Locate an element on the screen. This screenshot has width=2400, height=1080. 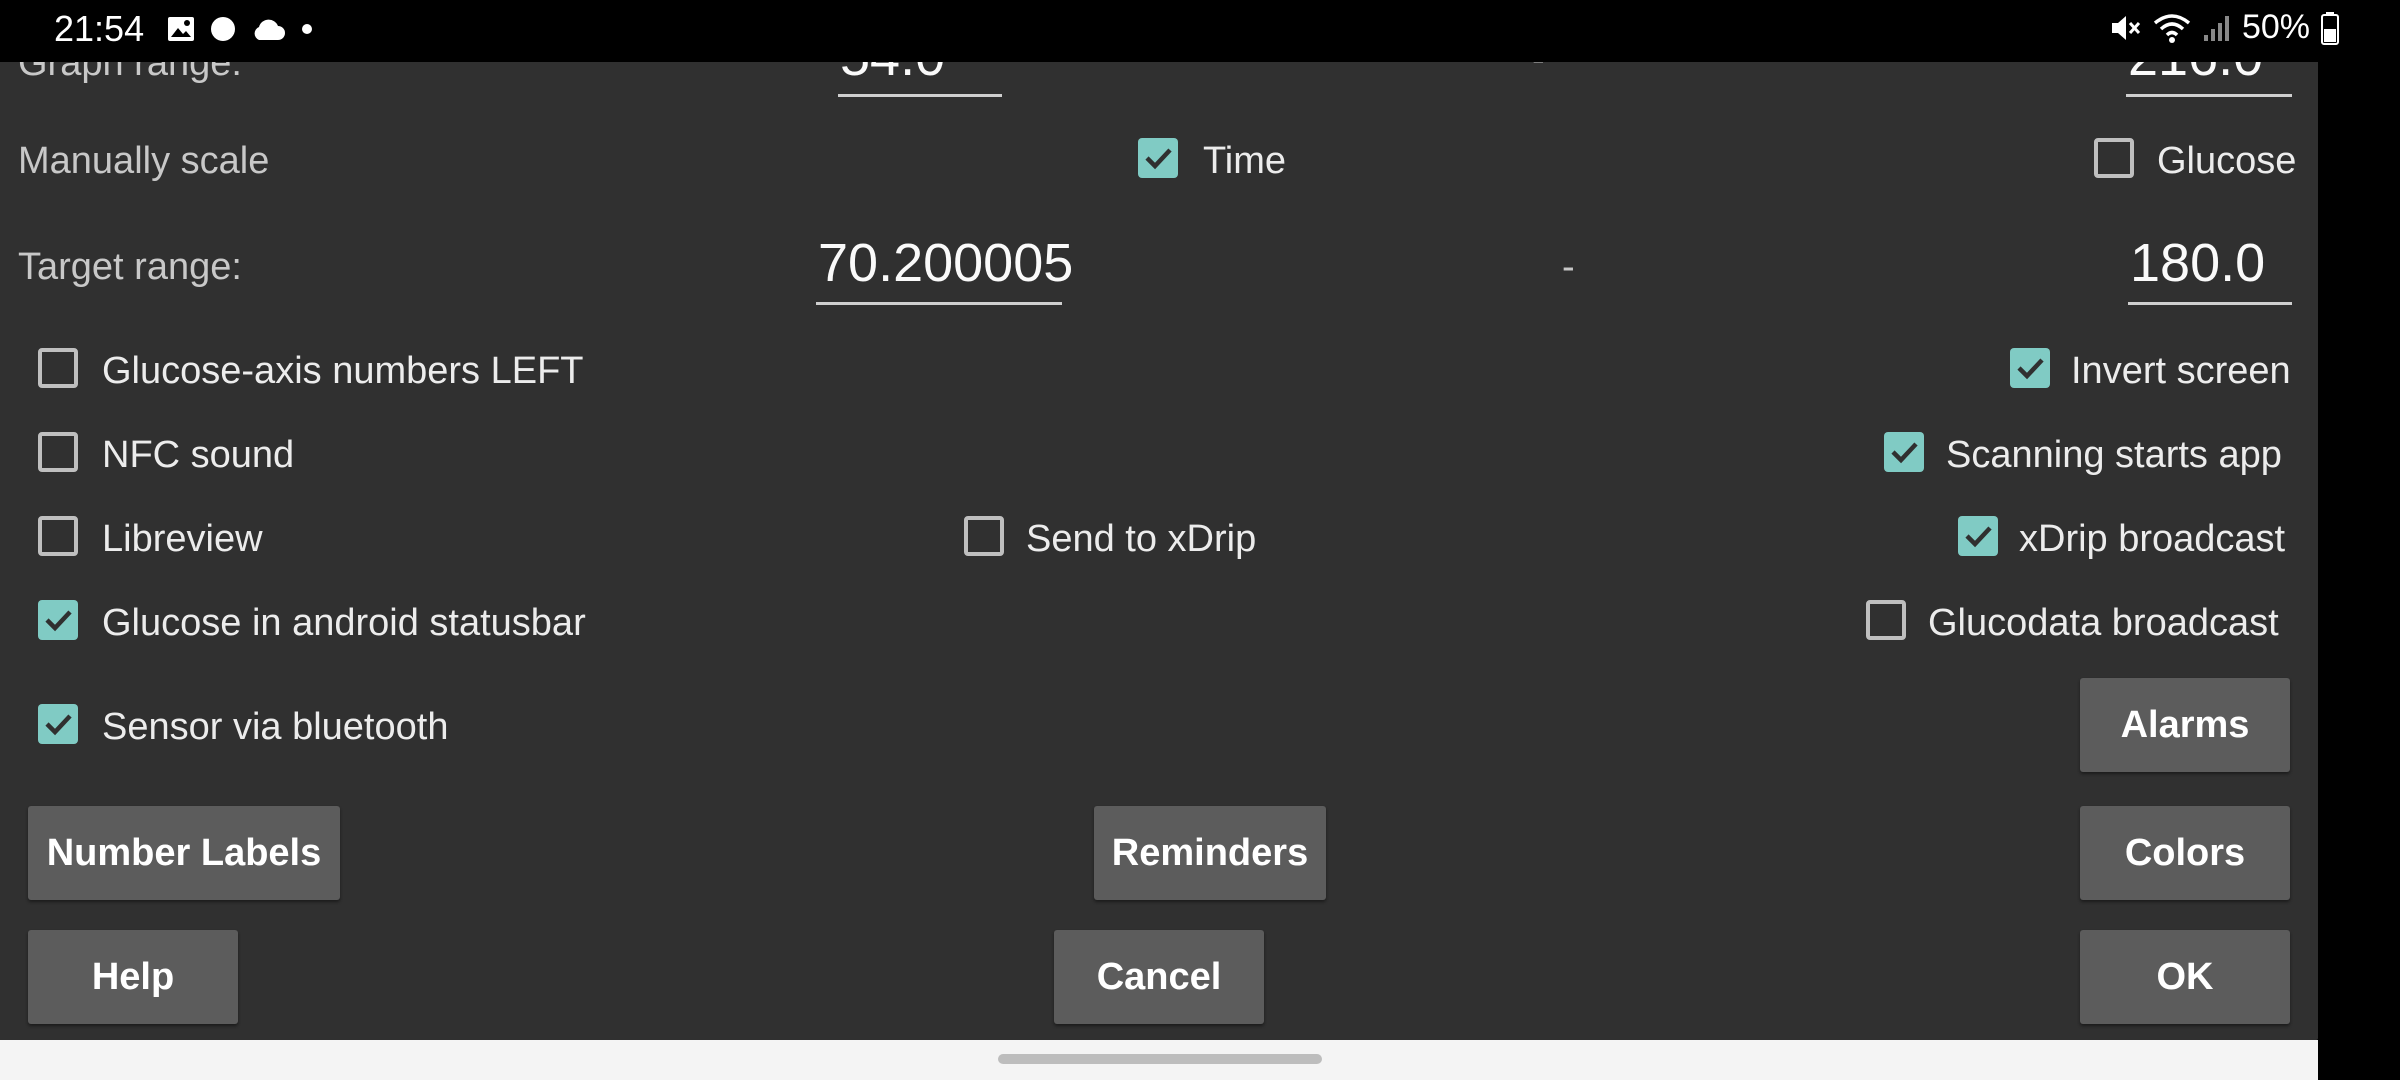
xdrip-broadcast-label: xDrip broadcast is located at coordinates (2152, 539).